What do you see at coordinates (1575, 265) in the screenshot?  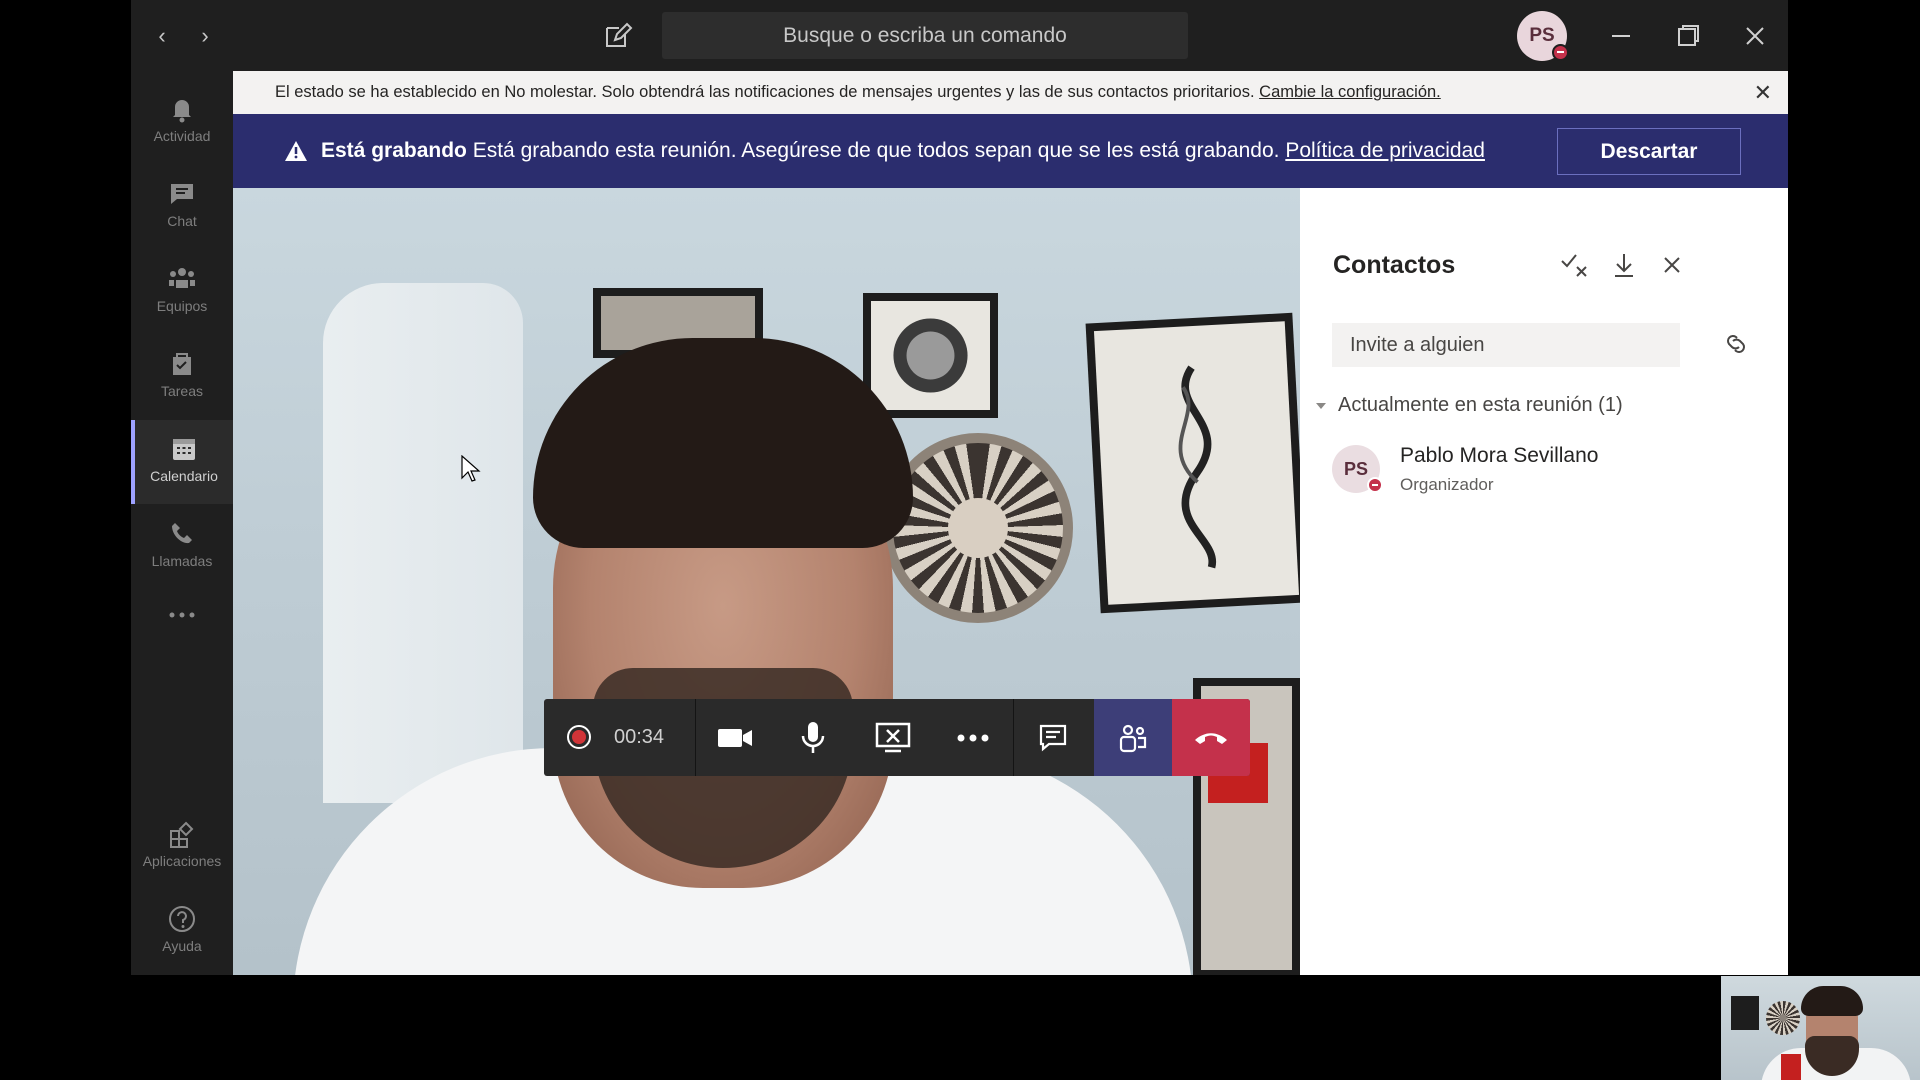 I see `mute-all-icon` at bounding box center [1575, 265].